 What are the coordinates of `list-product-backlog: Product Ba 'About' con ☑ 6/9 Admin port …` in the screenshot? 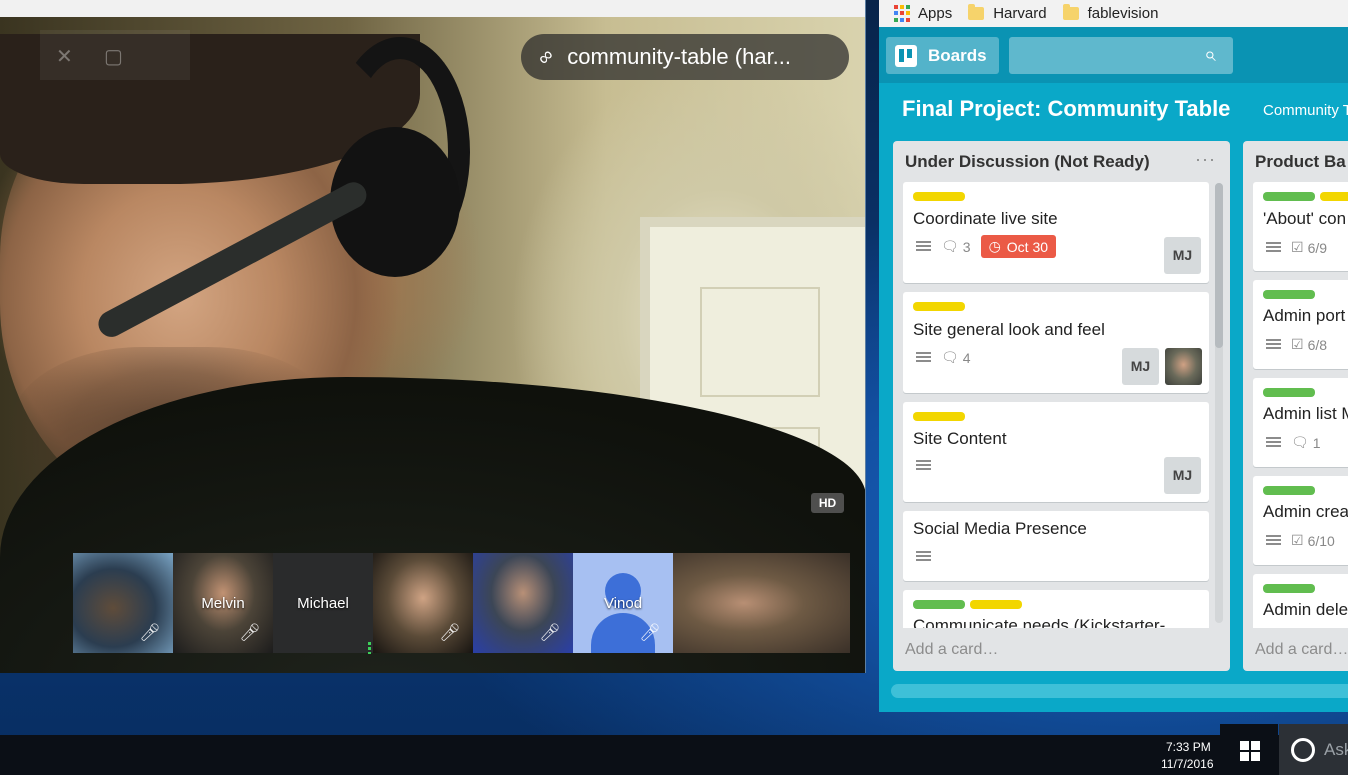 It's located at (1295, 406).